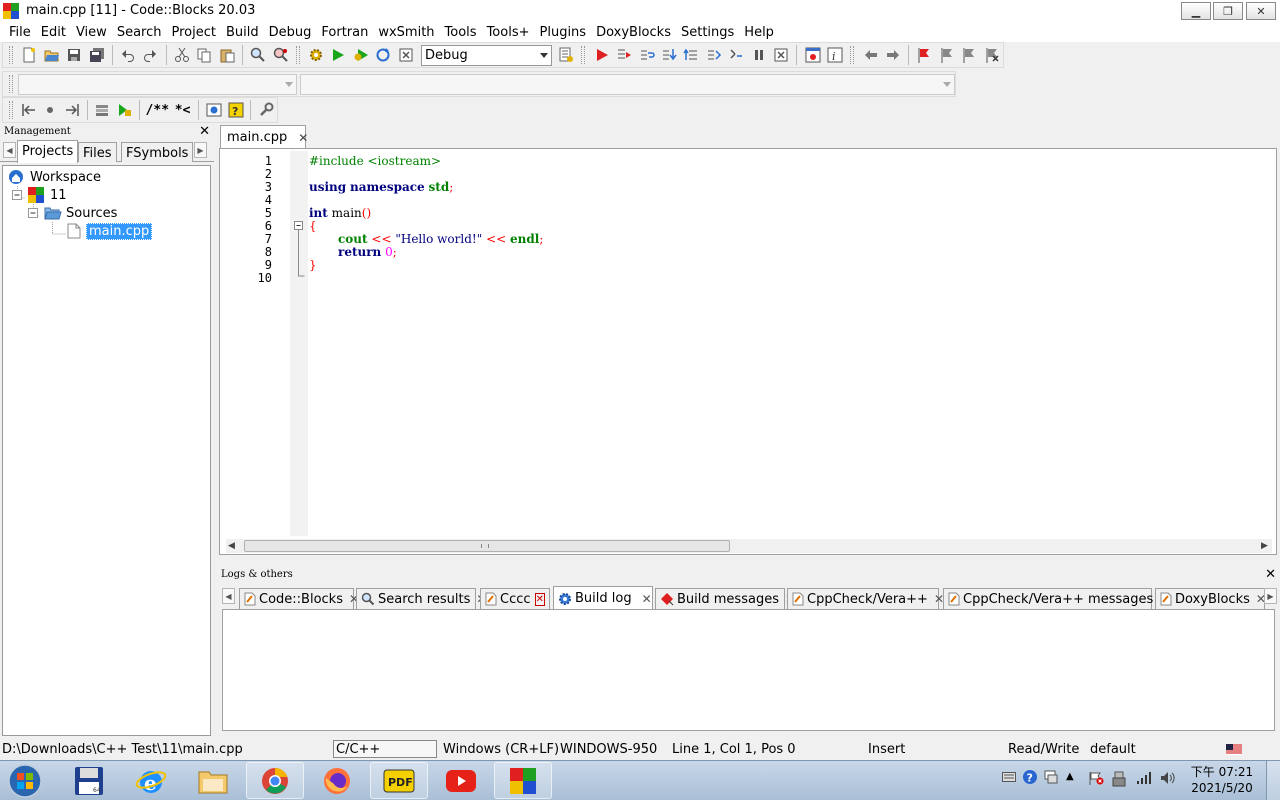  What do you see at coordinates (1261, 11) in the screenshot?
I see `close-window-button: ✕` at bounding box center [1261, 11].